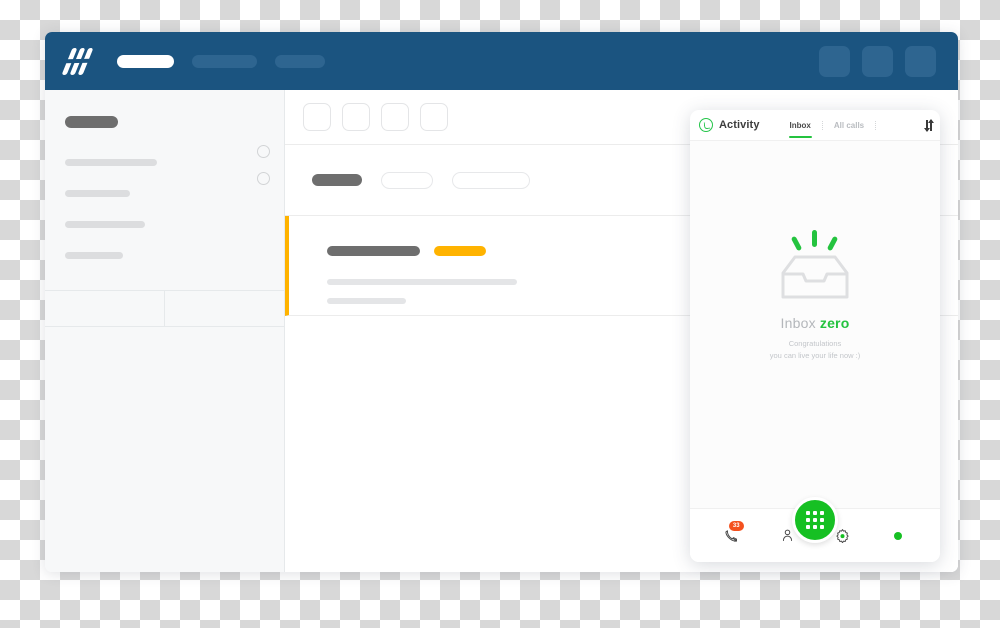  I want to click on filter-section-label, so click(337, 180).